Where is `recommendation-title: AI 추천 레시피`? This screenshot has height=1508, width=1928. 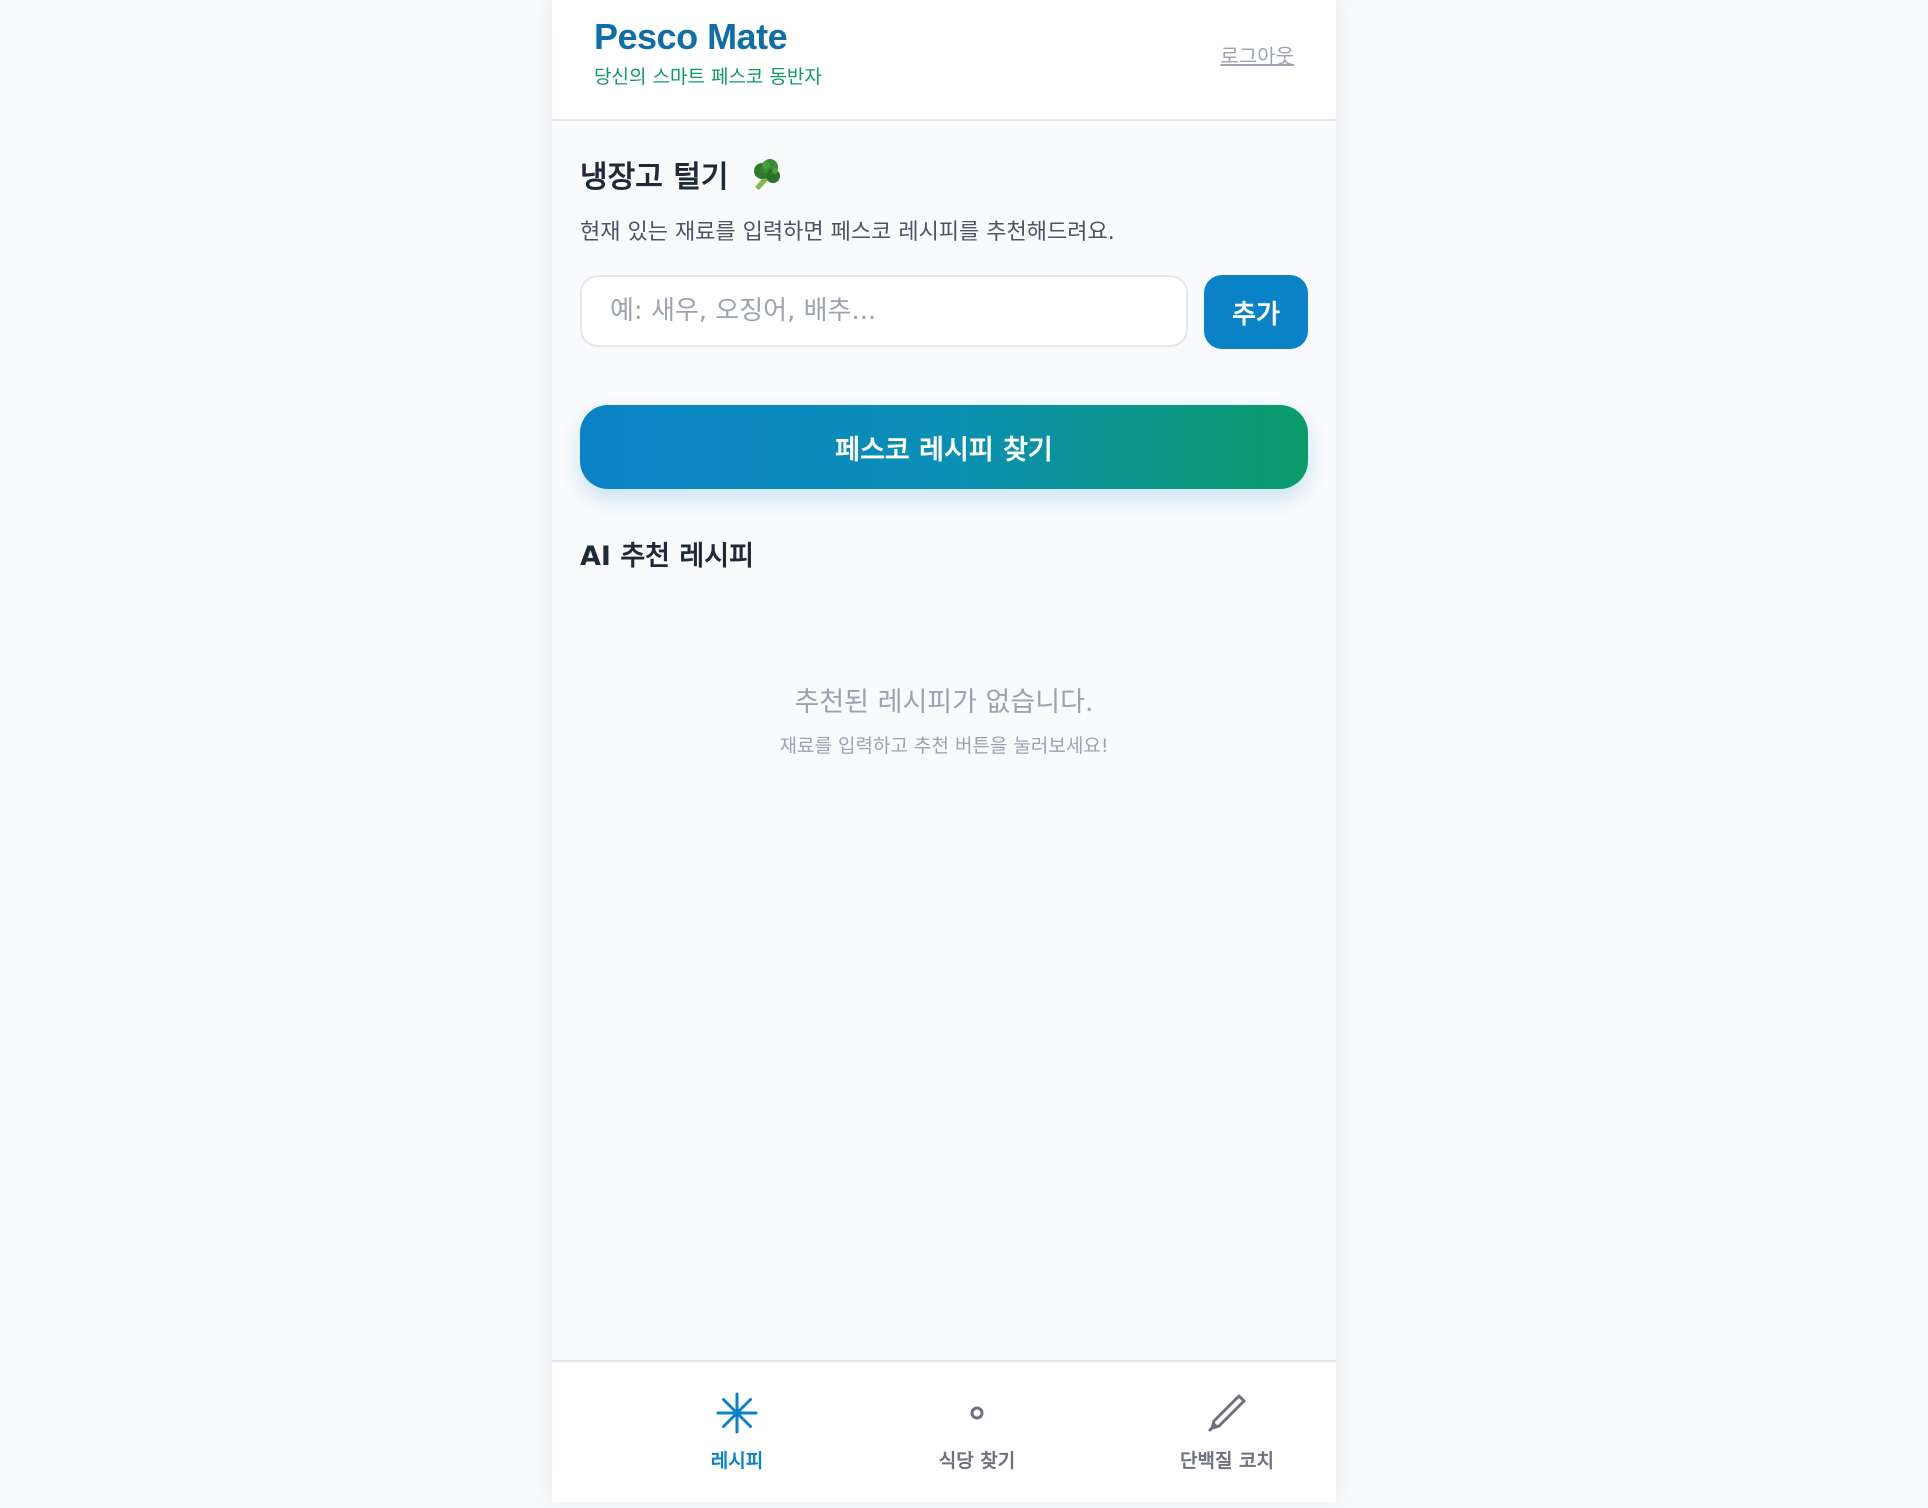
recommendation-title: AI 추천 레시피 is located at coordinates (667, 556).